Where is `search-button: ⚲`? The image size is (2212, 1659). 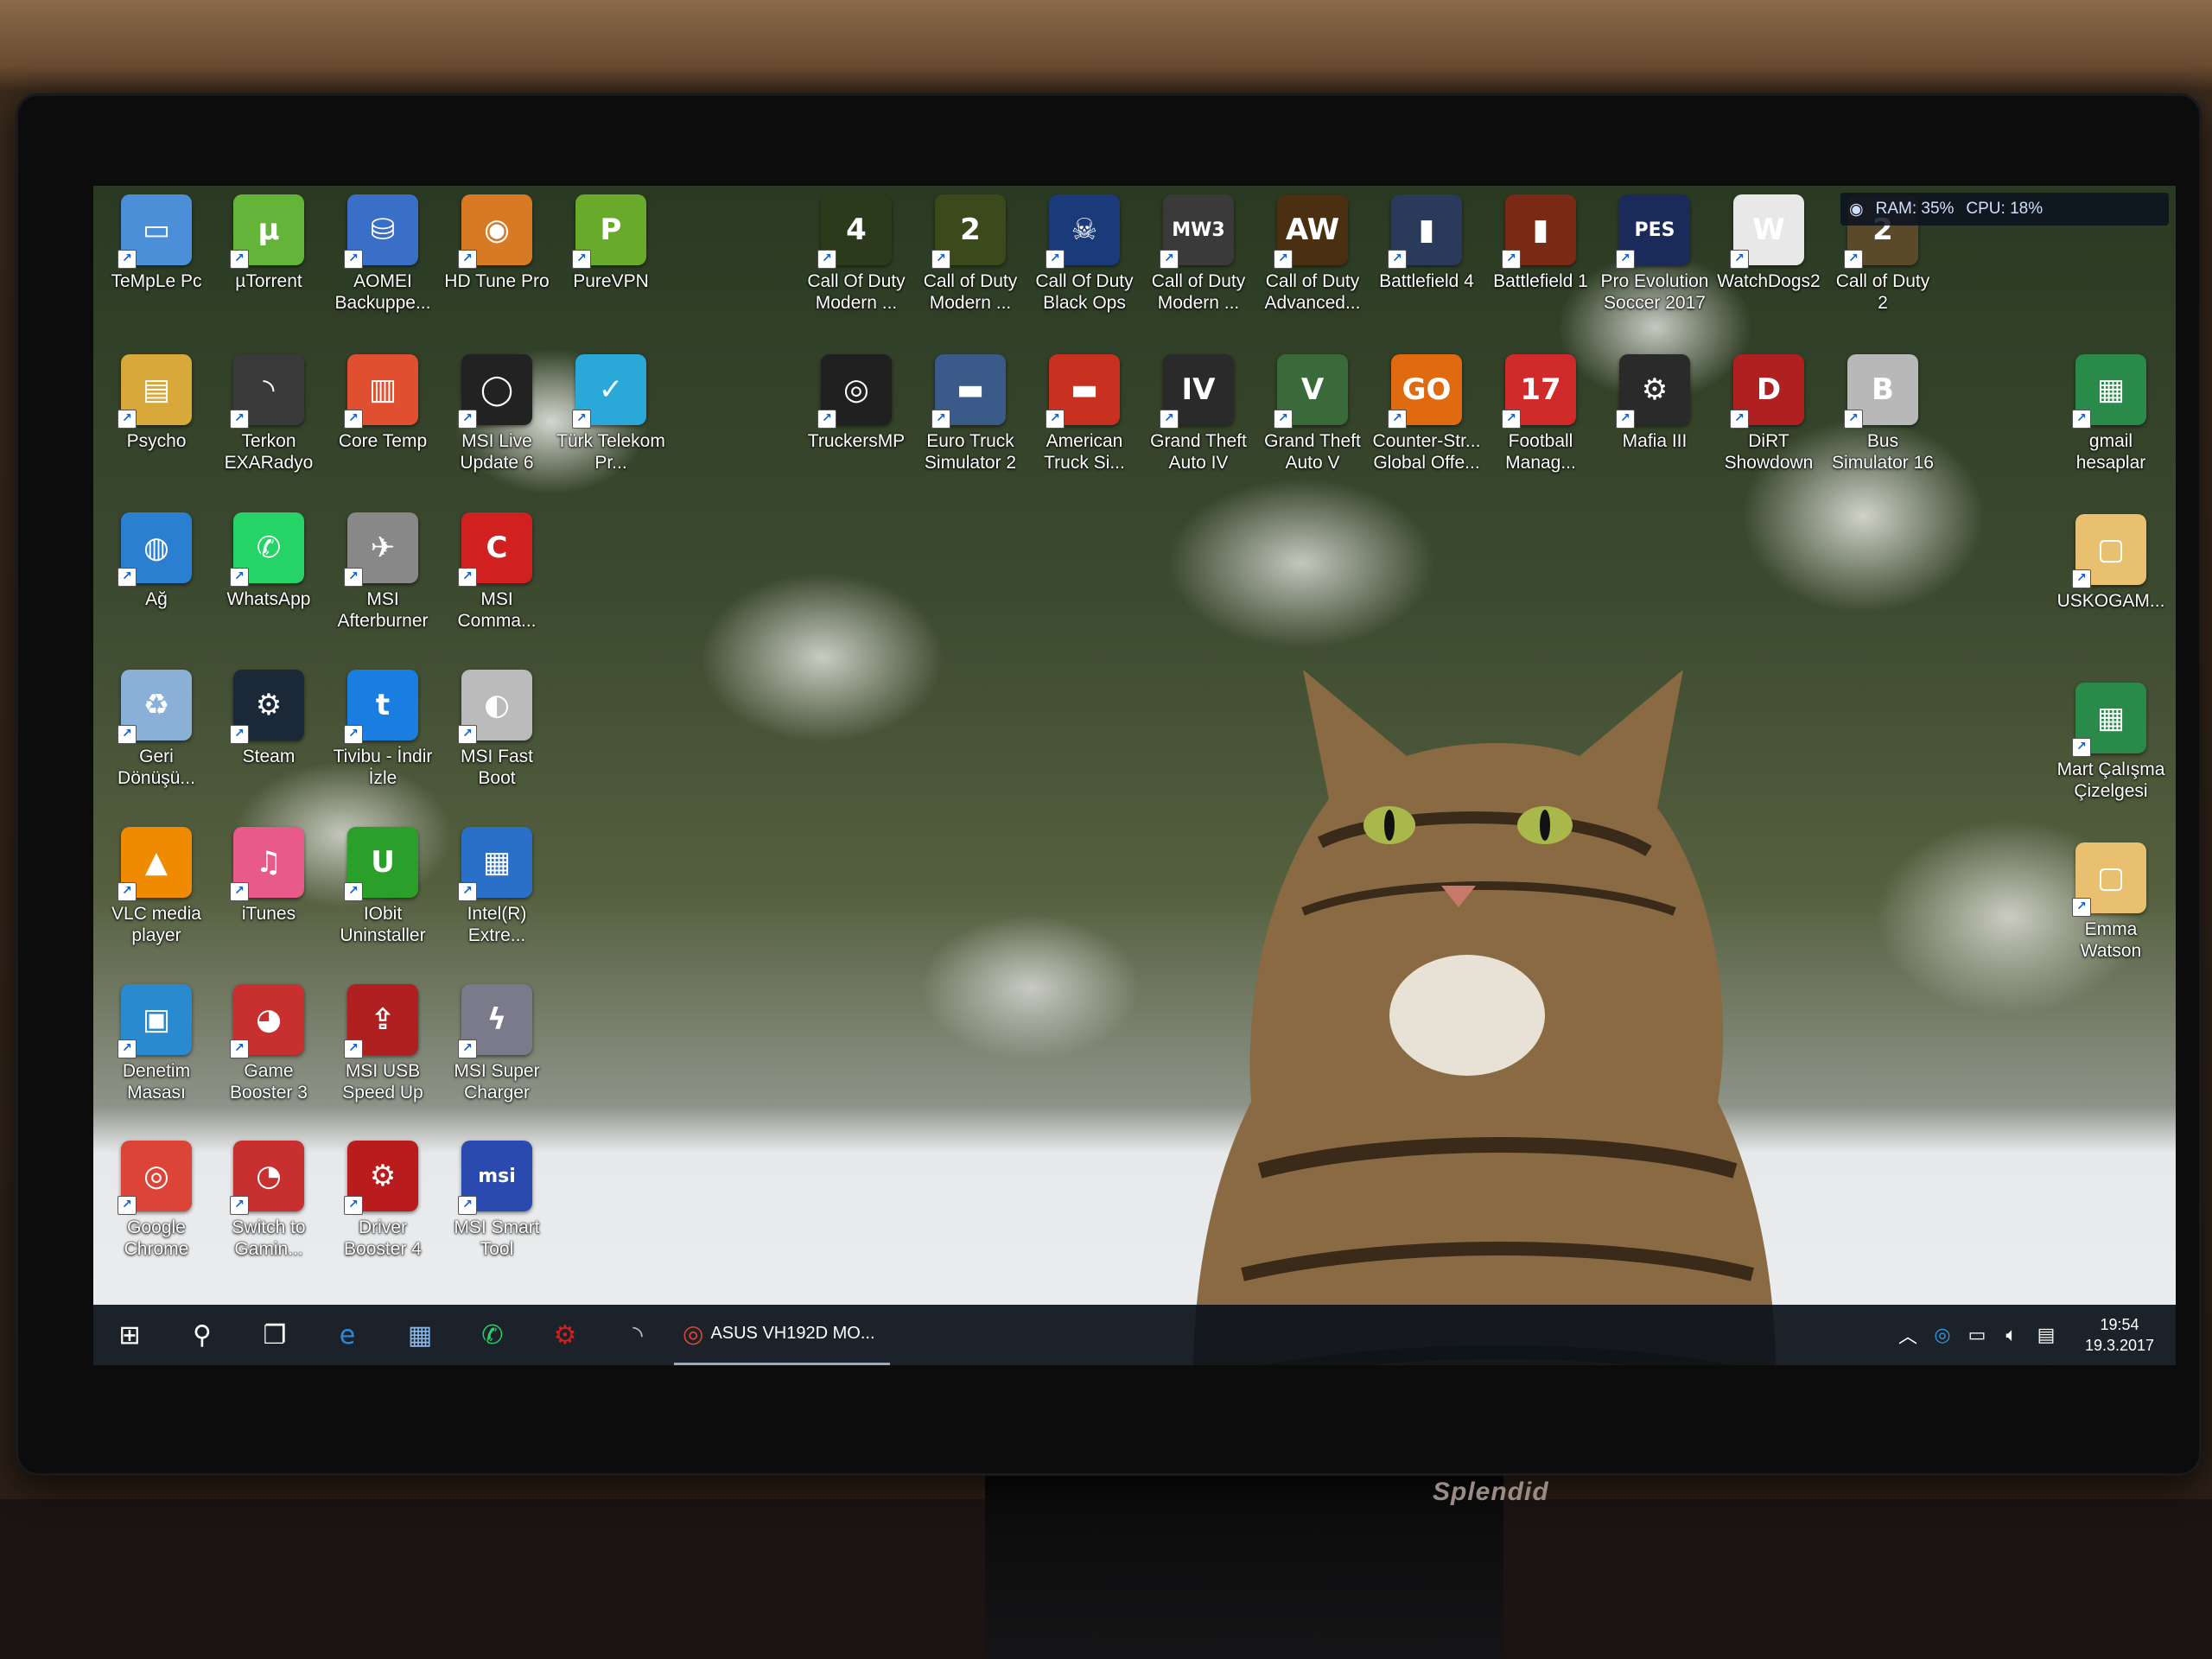 search-button: ⚲ is located at coordinates (202, 1335).